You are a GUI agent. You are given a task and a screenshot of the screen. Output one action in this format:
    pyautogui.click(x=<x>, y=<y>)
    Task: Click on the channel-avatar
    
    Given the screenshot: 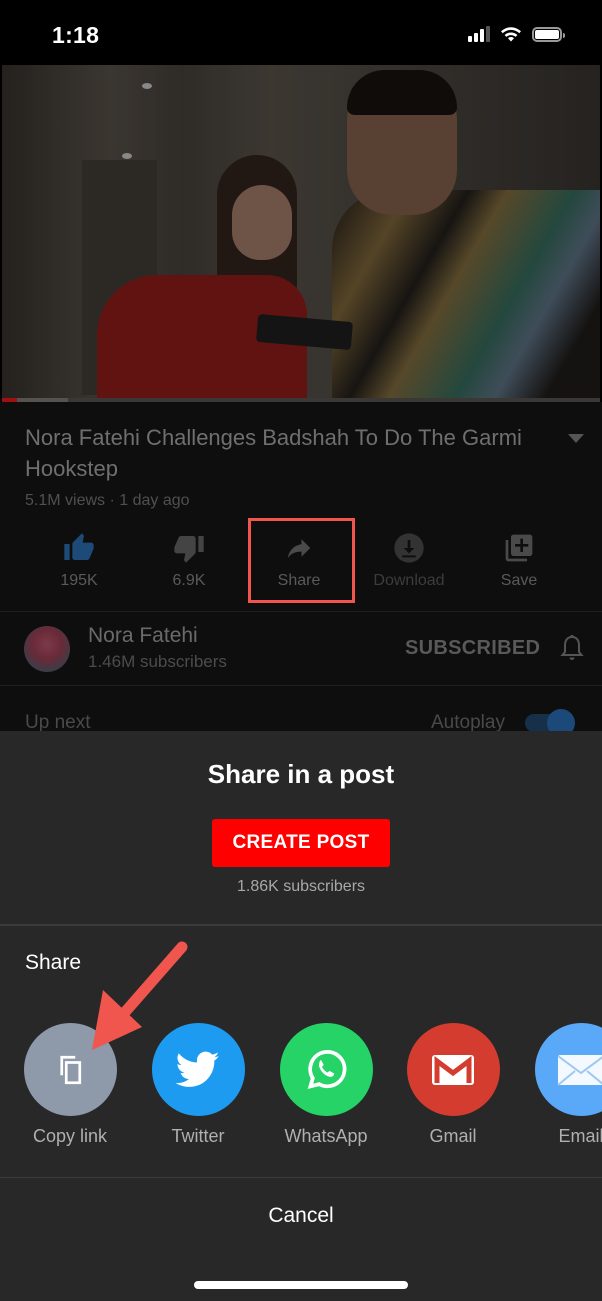 What is the action you would take?
    pyautogui.click(x=47, y=649)
    